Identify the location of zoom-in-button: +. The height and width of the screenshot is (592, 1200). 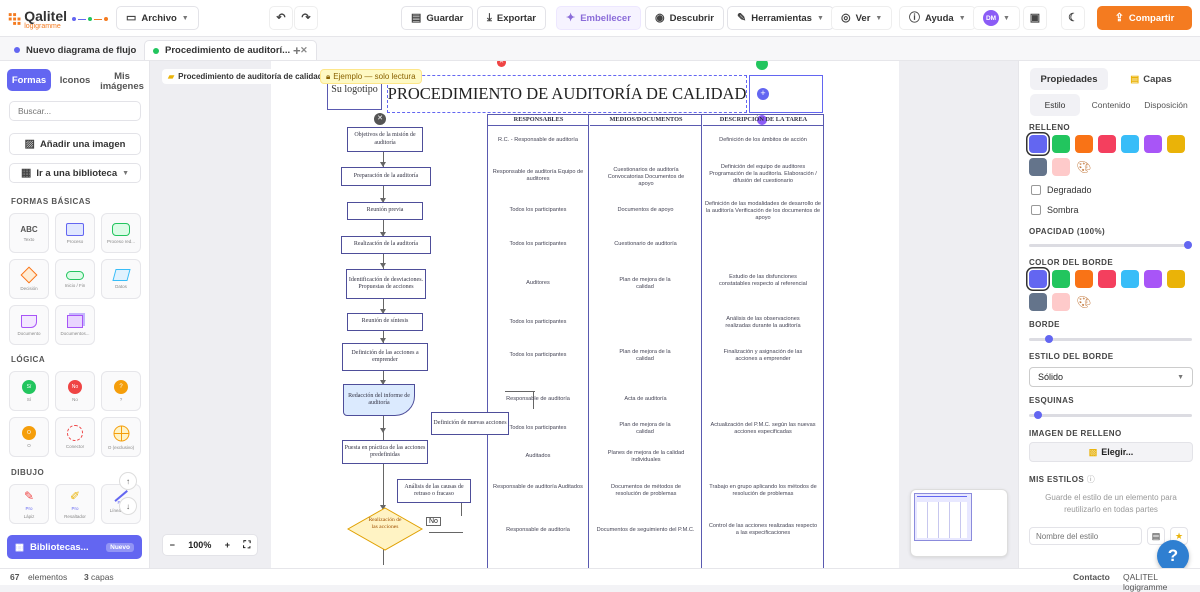
(227, 545).